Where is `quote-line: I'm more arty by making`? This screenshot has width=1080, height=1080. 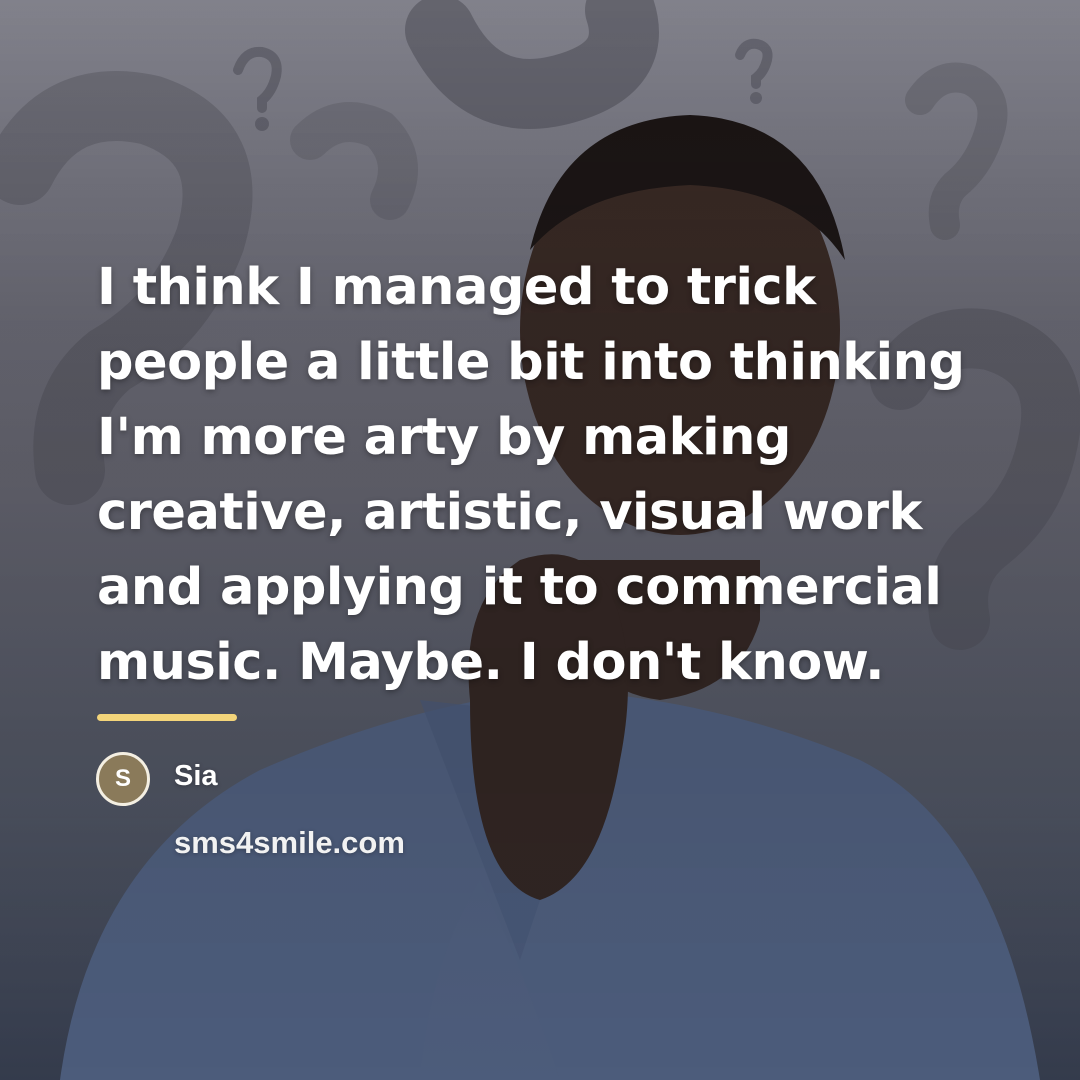
quote-line: I'm more arty by making is located at coordinates (444, 437).